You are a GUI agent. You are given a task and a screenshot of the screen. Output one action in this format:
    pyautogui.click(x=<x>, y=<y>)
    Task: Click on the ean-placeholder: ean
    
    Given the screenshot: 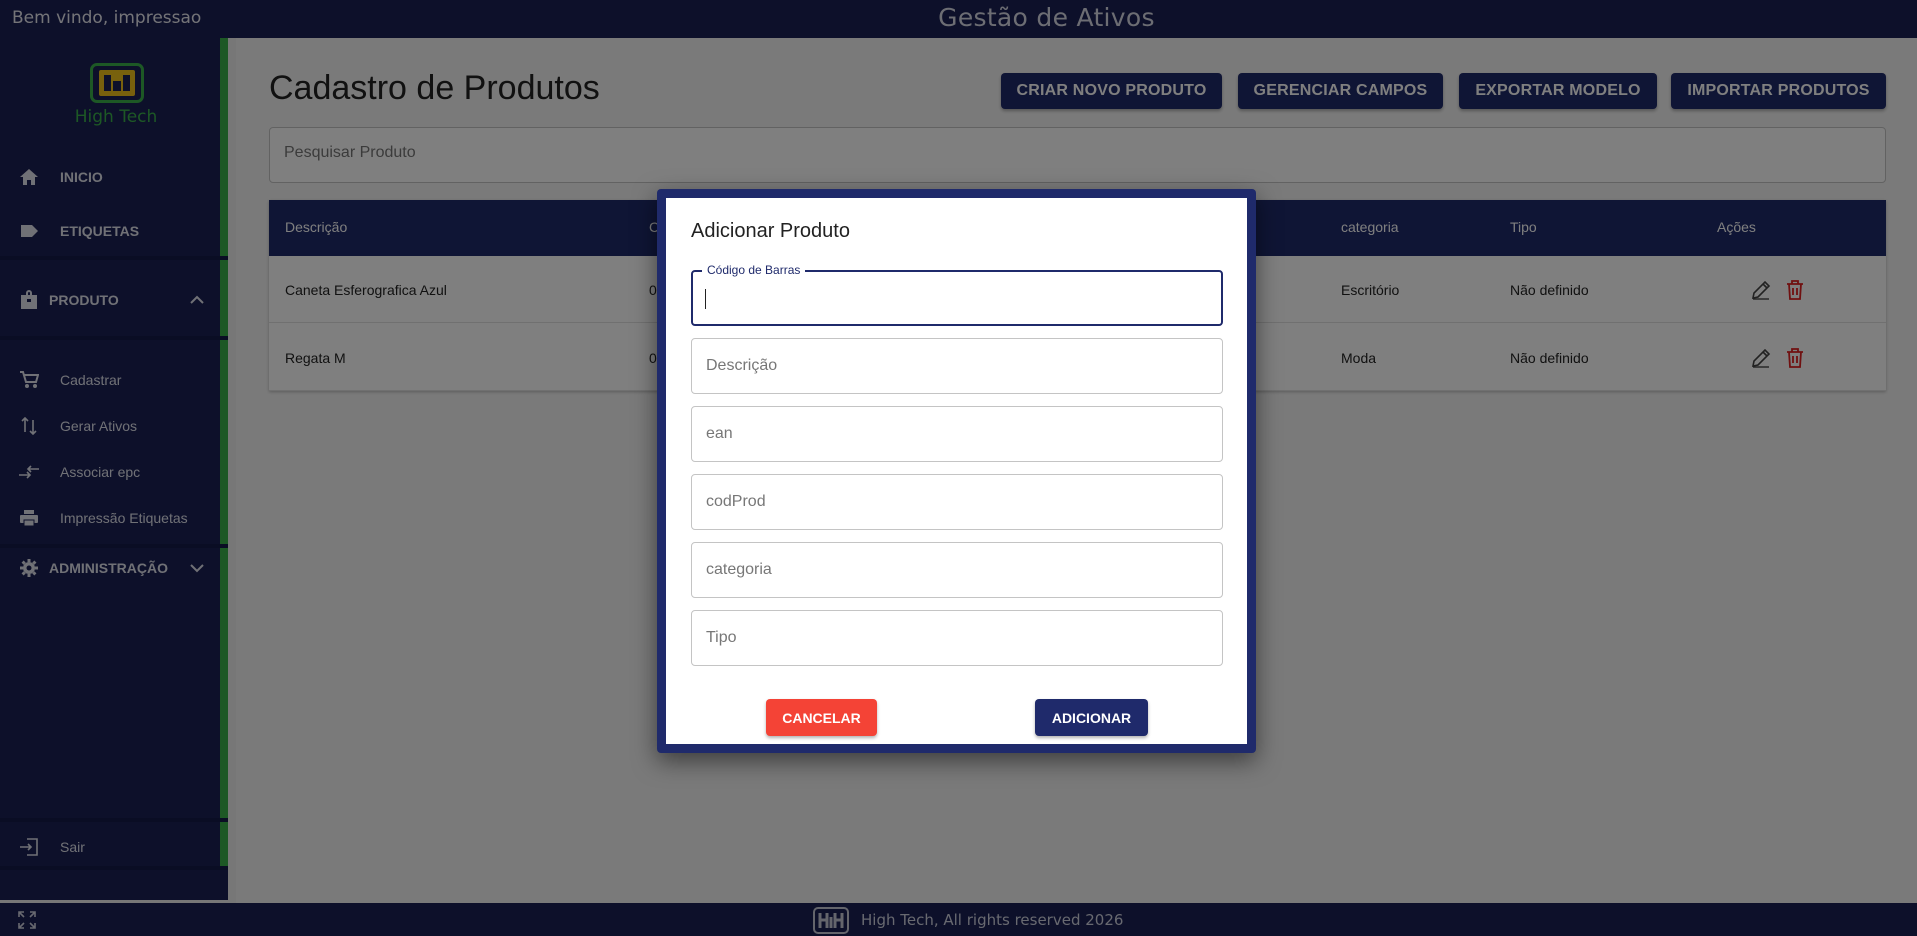 What is the action you would take?
    pyautogui.click(x=719, y=433)
    